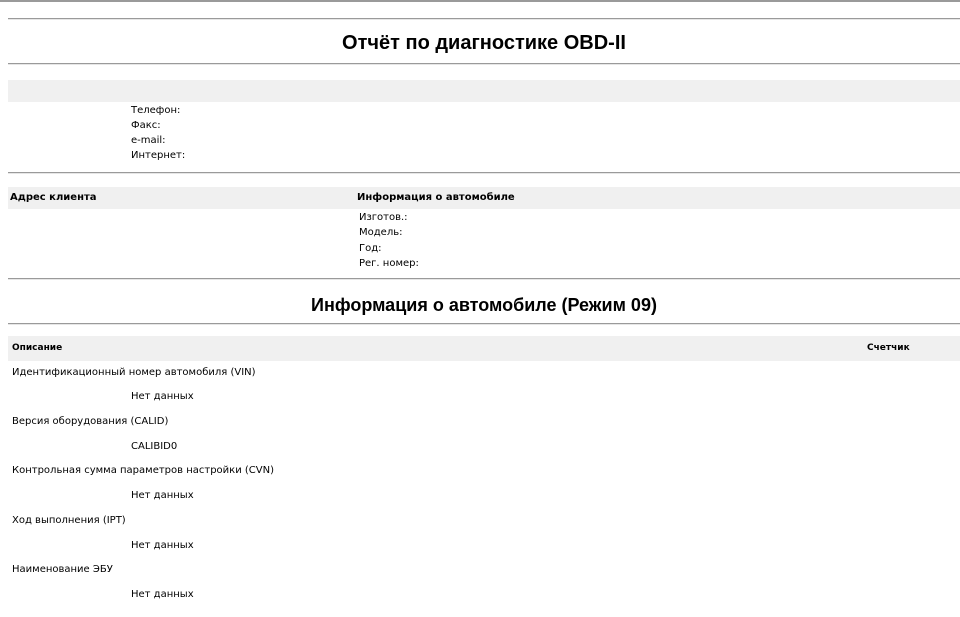 This screenshot has width=960, height=617. Describe the element at coordinates (69, 520) in the screenshot. I see `row-description: Ход выполнения (IPT)` at that location.